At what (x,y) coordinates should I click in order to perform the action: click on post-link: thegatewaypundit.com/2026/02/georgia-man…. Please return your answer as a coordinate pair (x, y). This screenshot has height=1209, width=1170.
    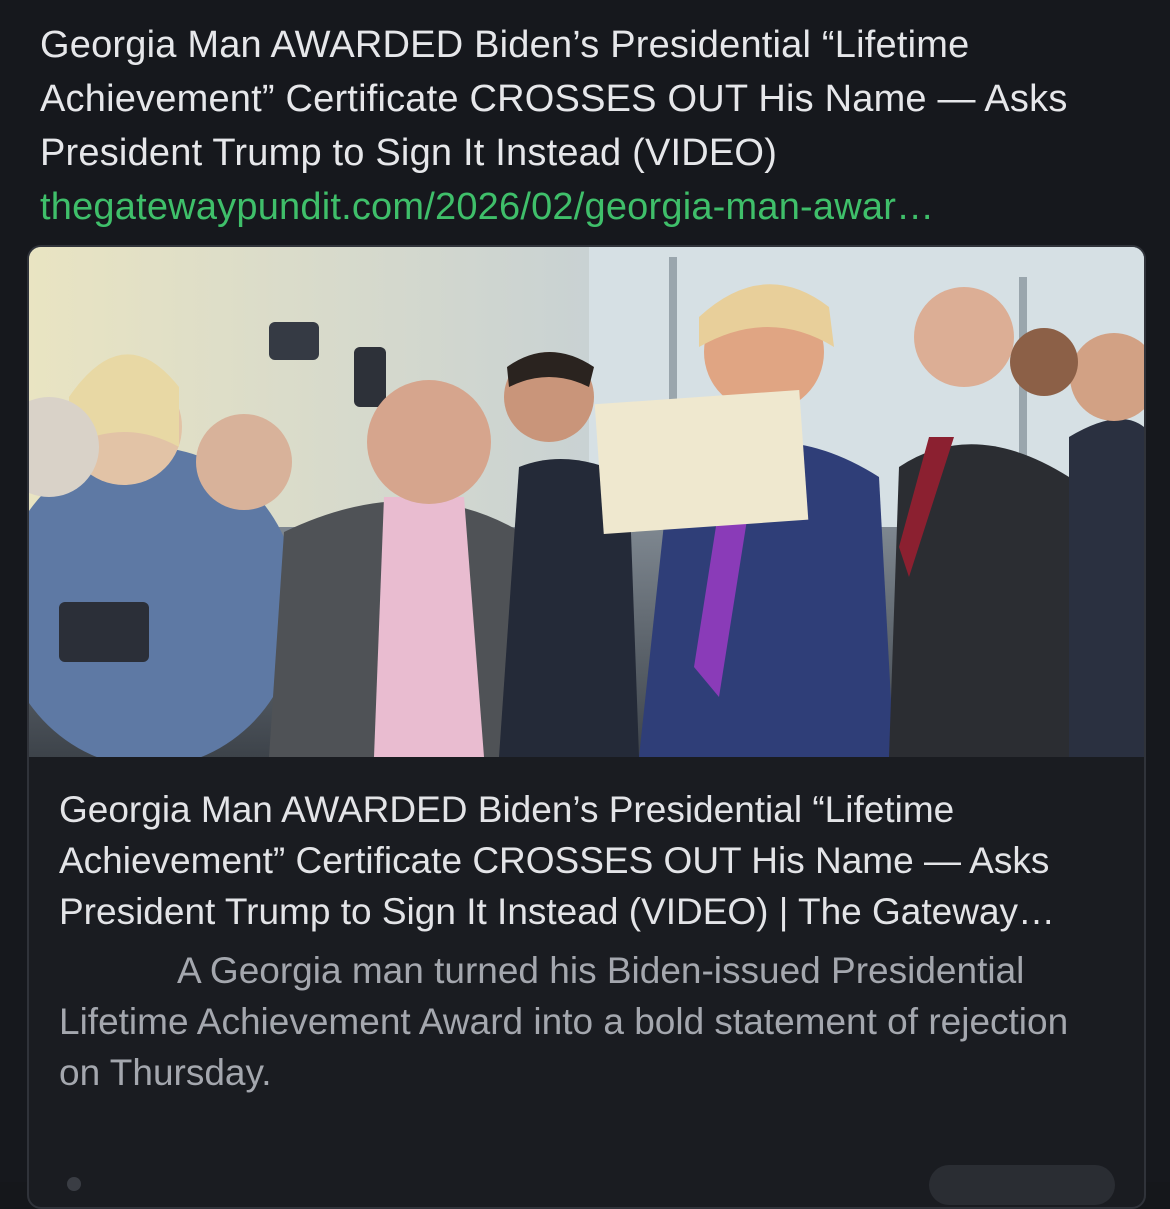
    Looking at the image, I should click on (585, 207).